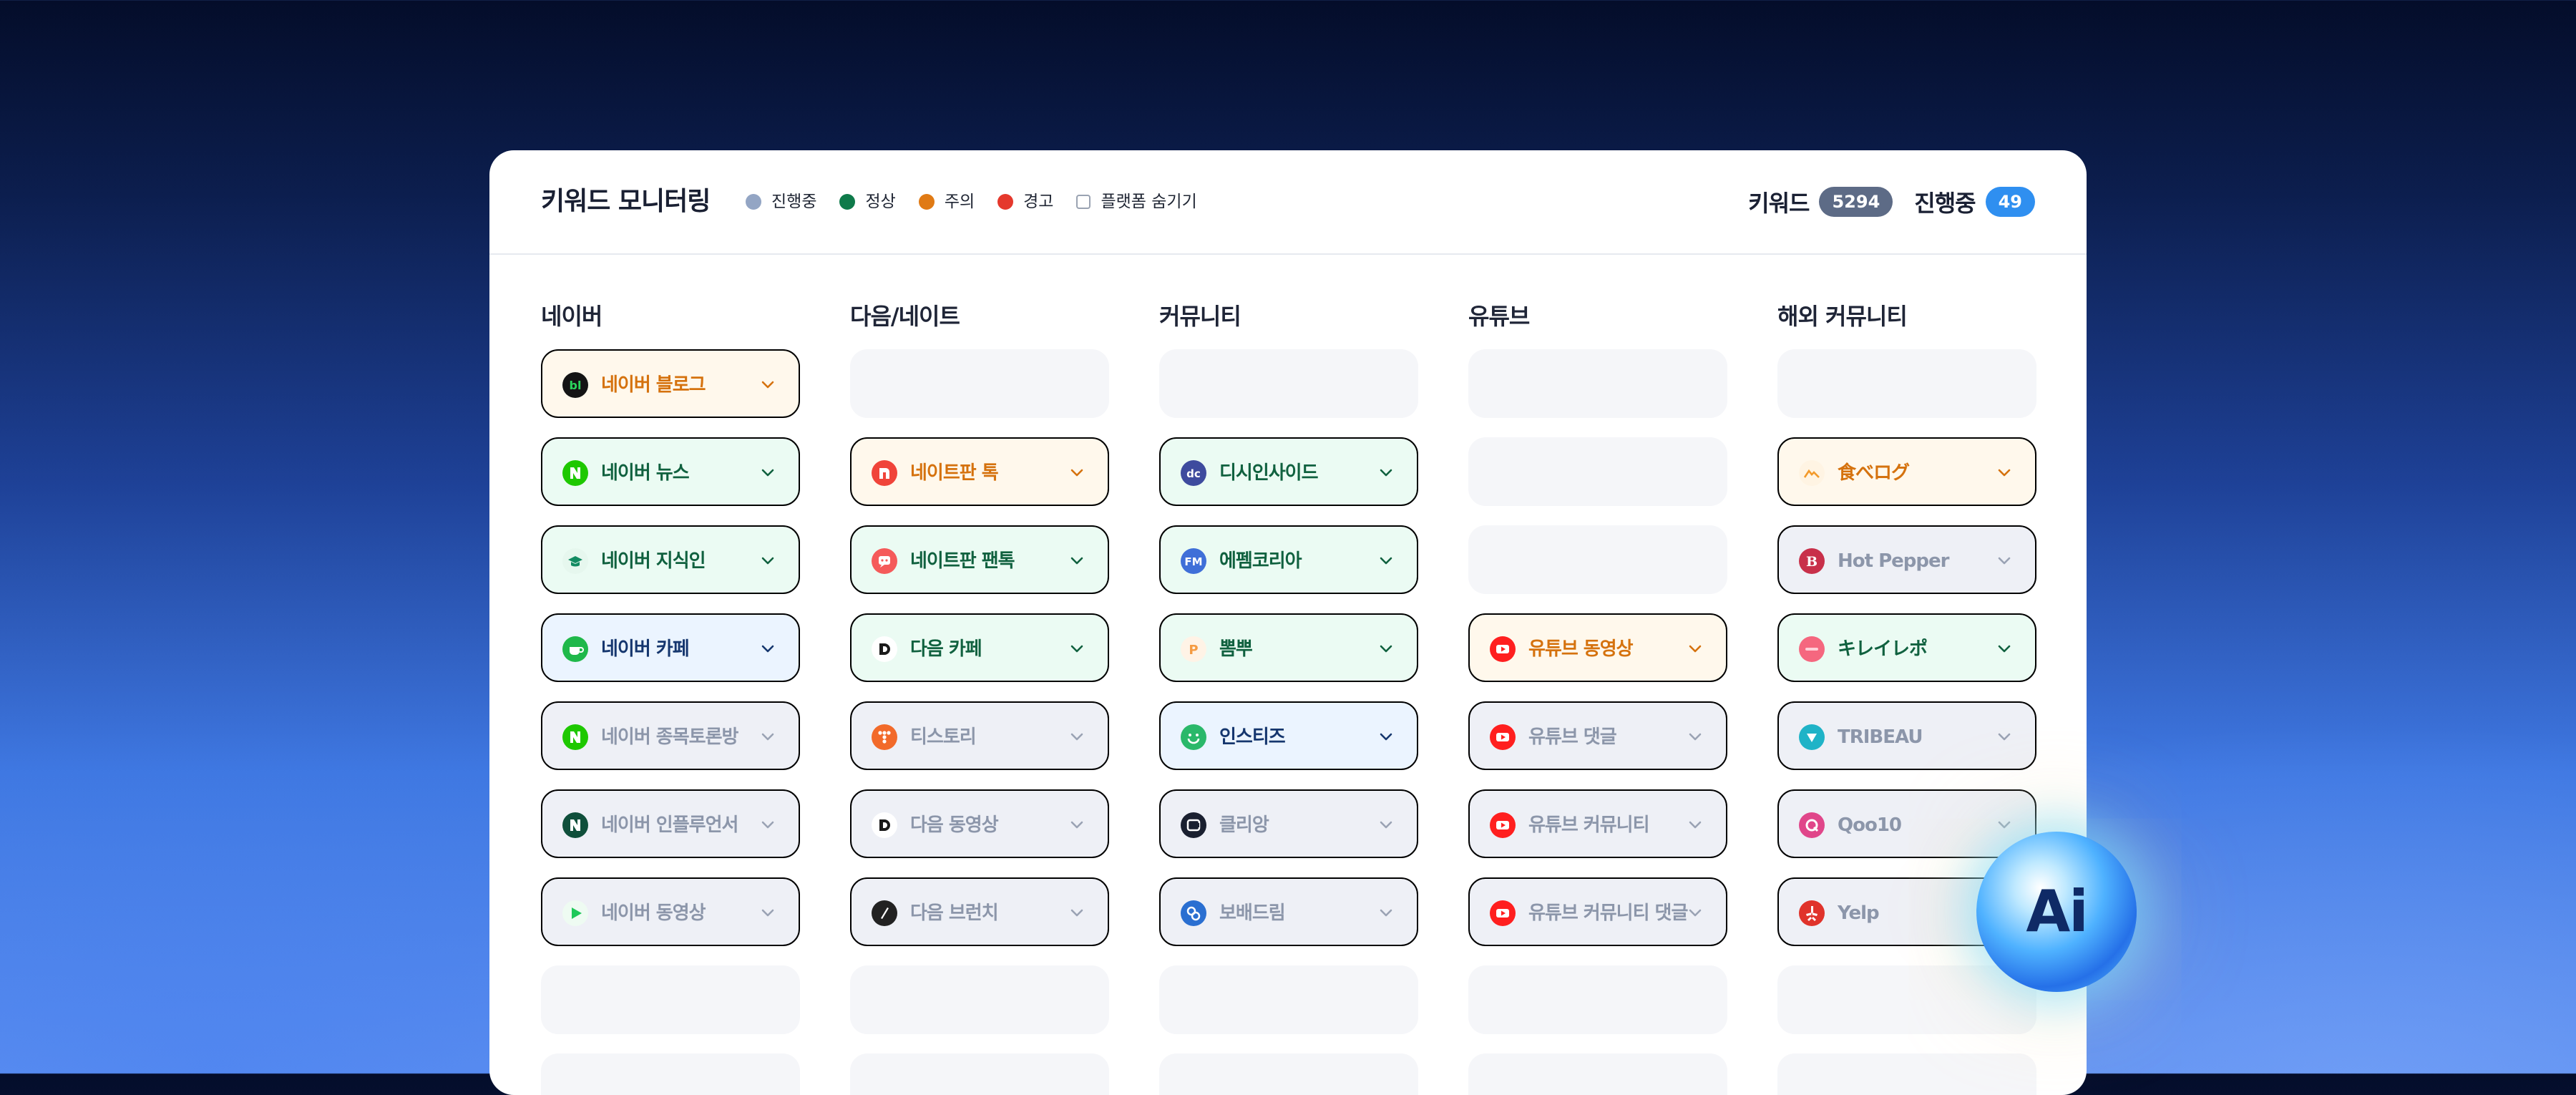 The width and height of the screenshot is (2576, 1095). What do you see at coordinates (1945, 204) in the screenshot?
I see `in-progress-label: 진행중` at bounding box center [1945, 204].